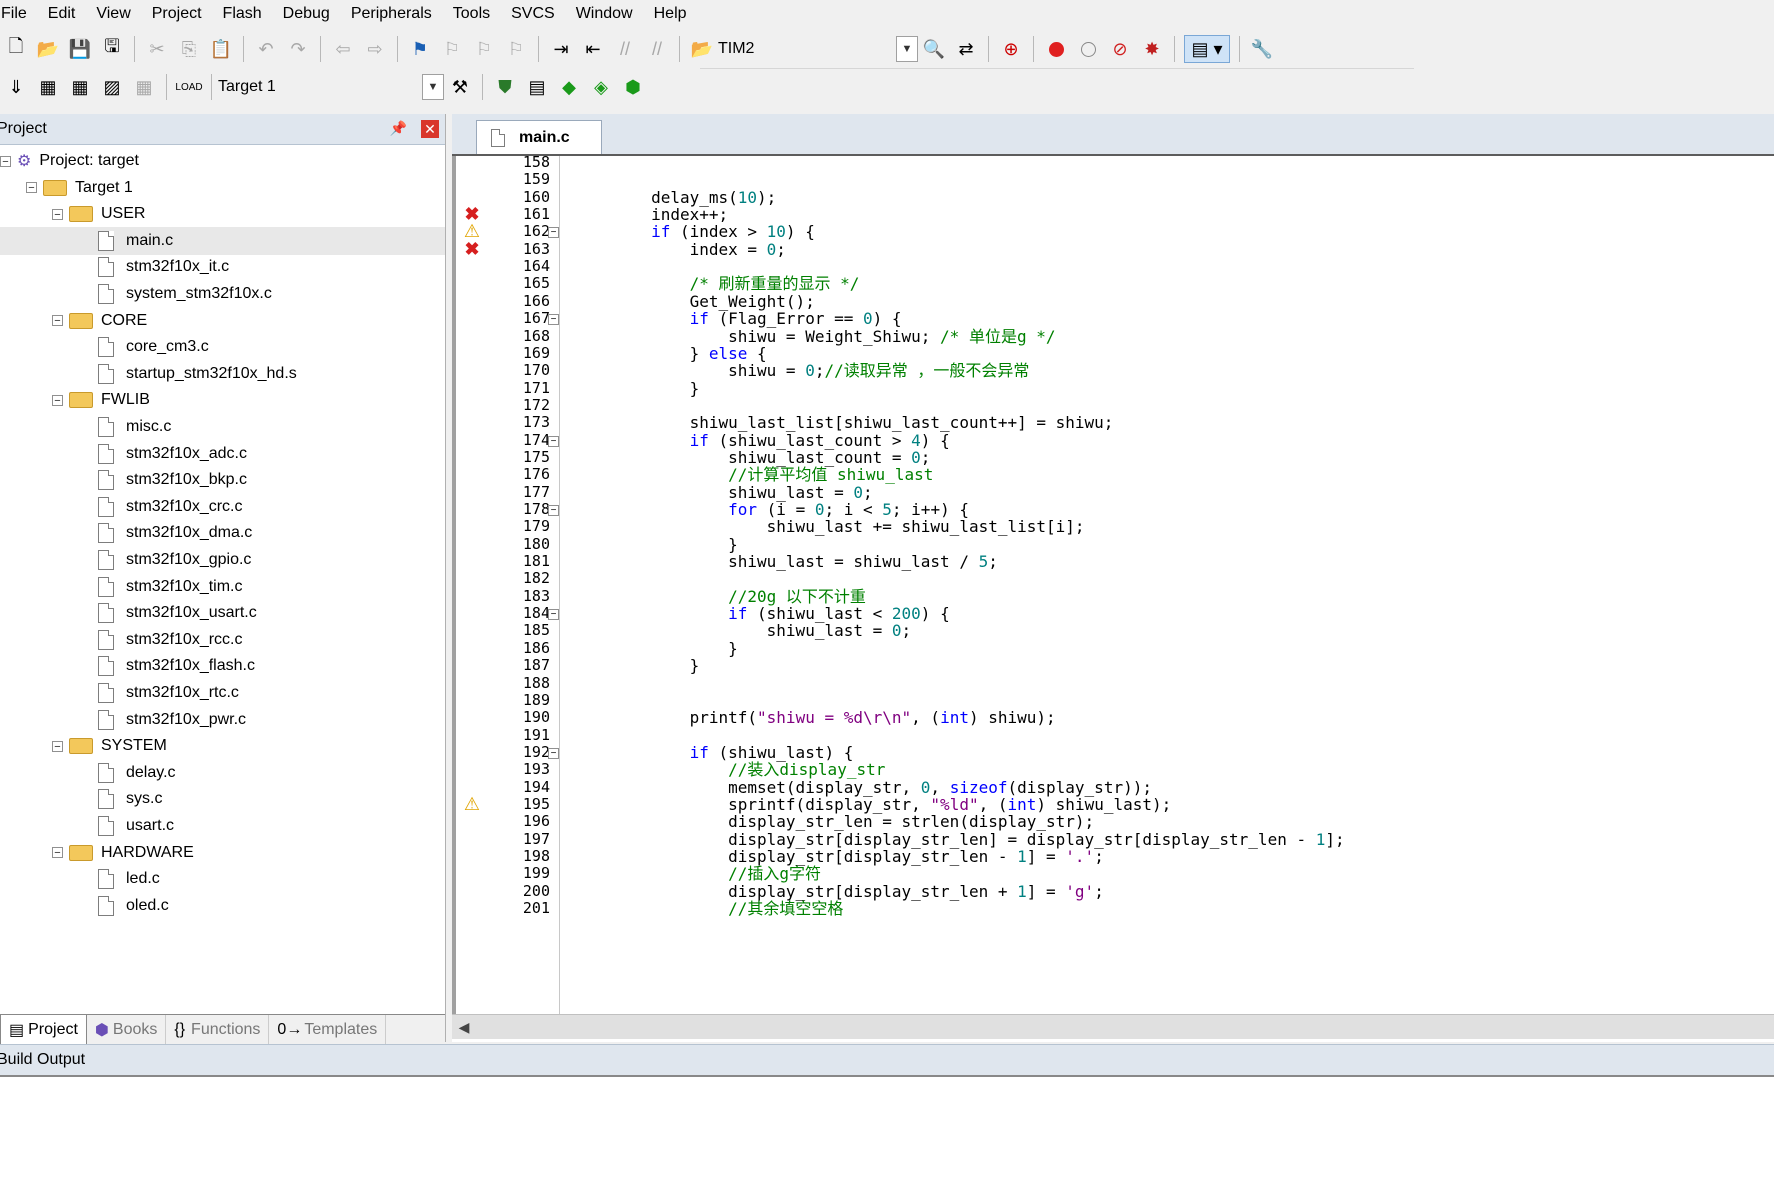 Image resolution: width=1774 pixels, height=1201 pixels. I want to click on comment-icon: //, so click(625, 49).